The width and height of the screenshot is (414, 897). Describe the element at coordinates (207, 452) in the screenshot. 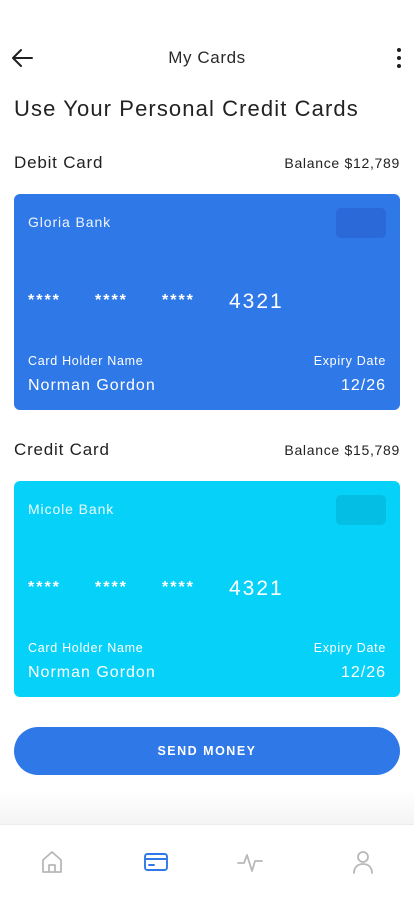

I see `credit-section-header: Credit Card Balance $15,789` at that location.